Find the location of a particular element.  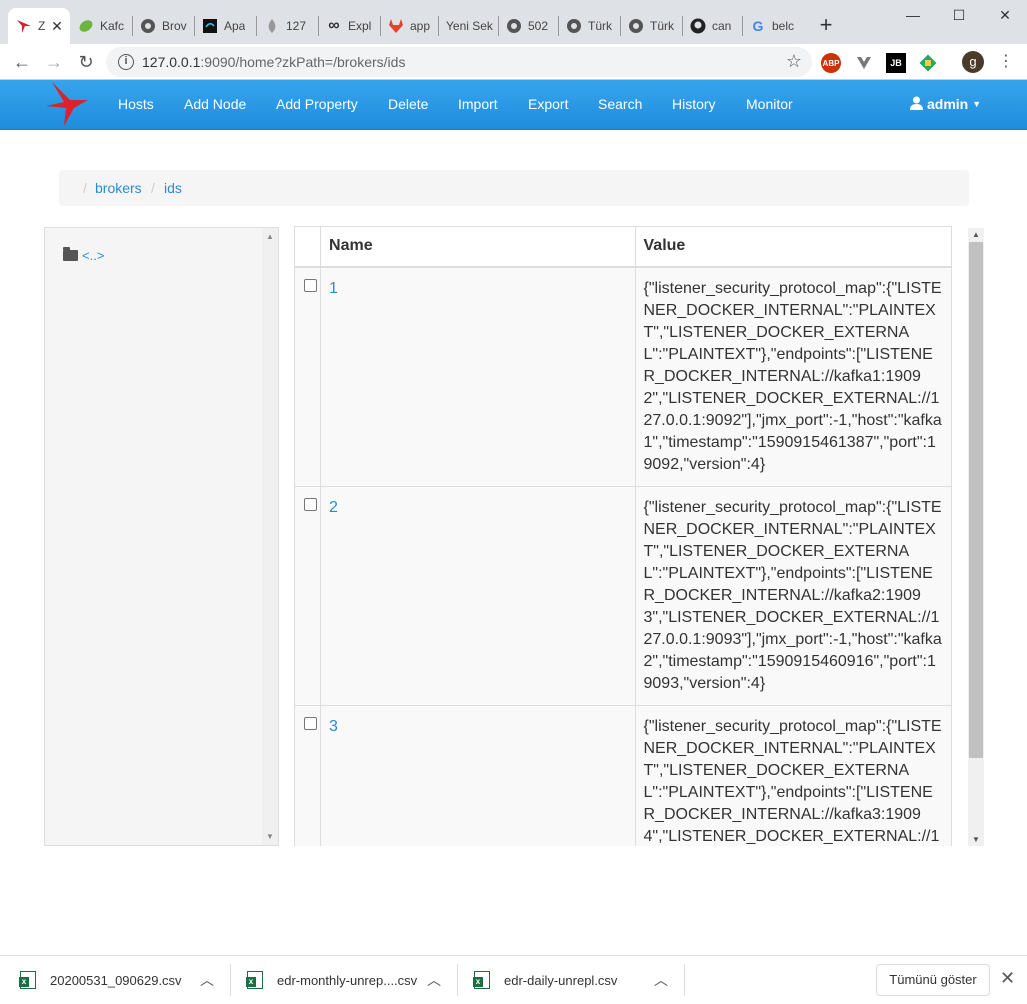

user-name: admin is located at coordinates (948, 104).